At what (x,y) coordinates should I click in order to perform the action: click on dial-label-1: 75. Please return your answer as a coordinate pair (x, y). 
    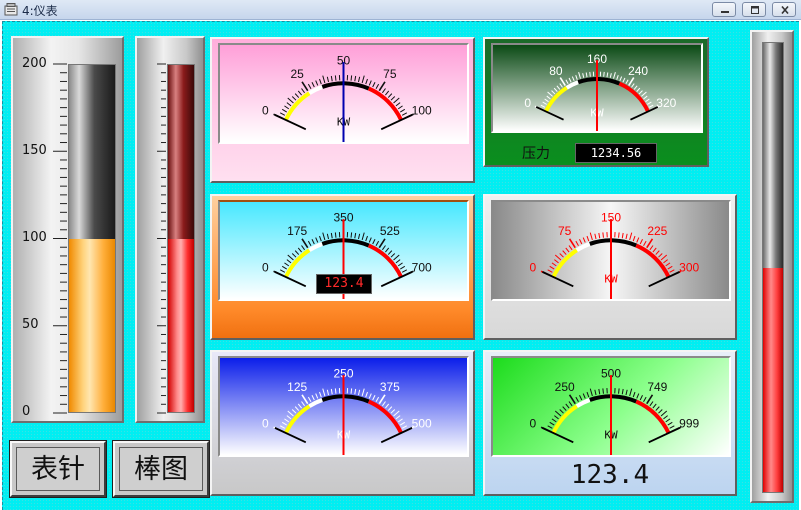
    Looking at the image, I should click on (565, 231).